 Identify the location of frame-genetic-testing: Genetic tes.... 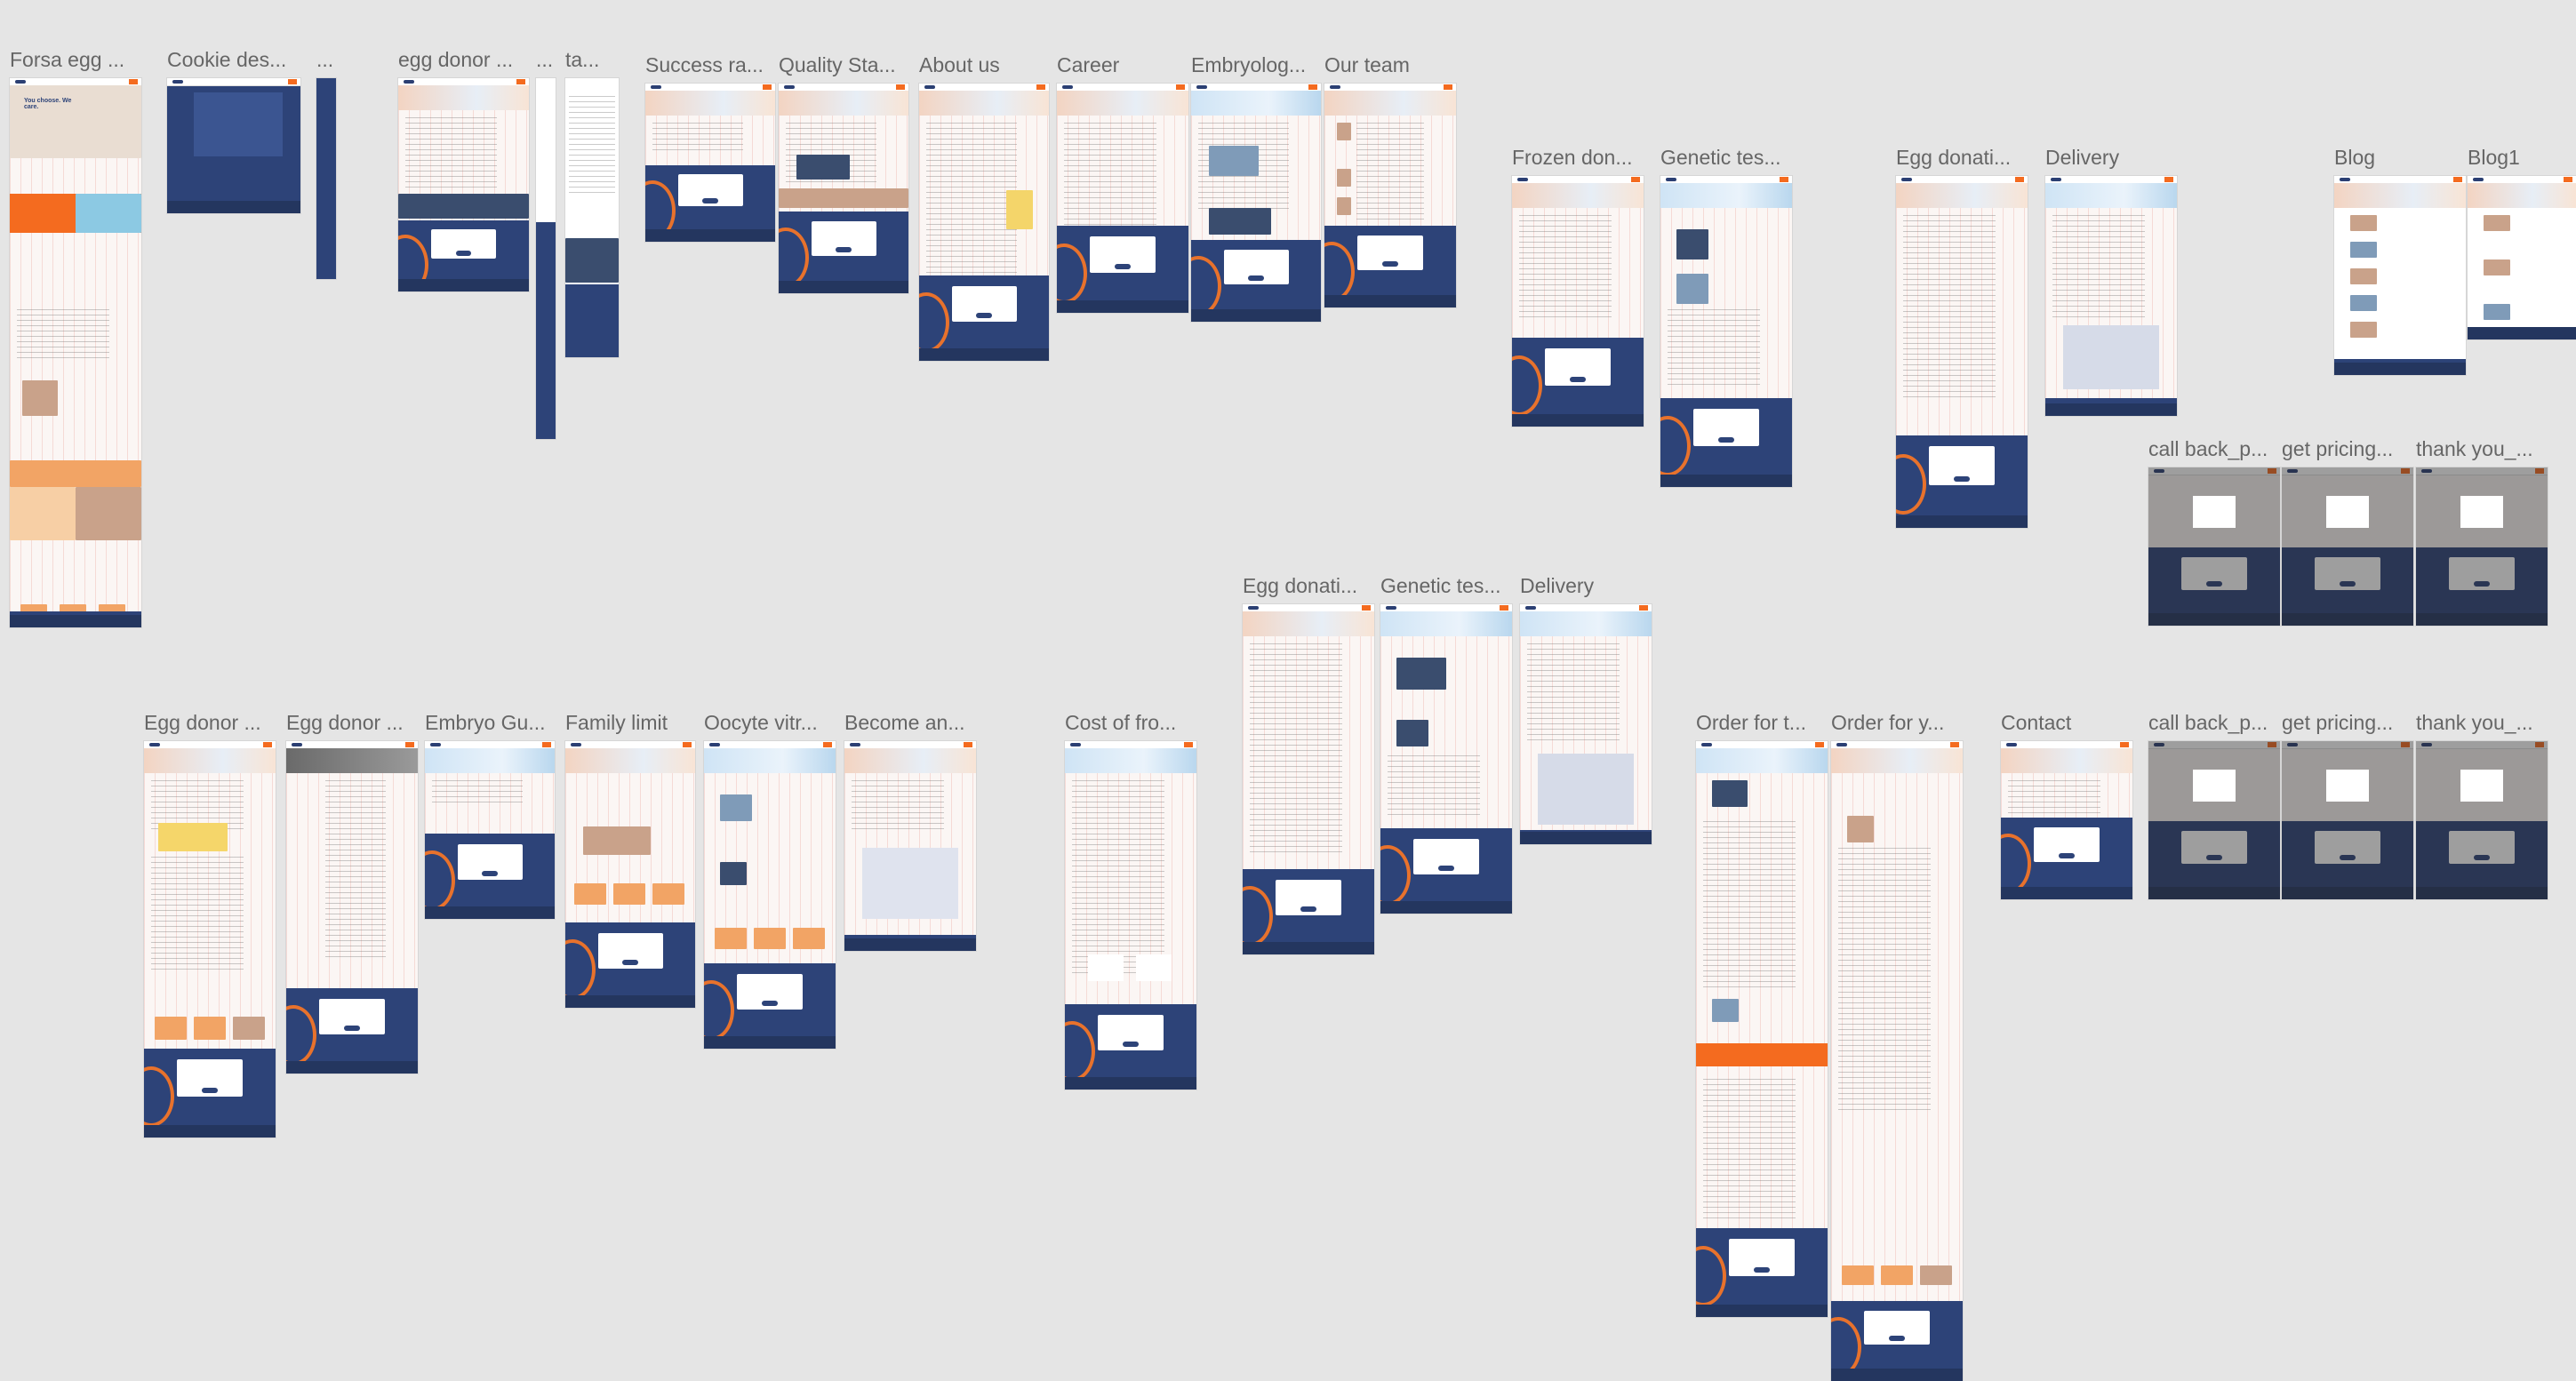
(1726, 316).